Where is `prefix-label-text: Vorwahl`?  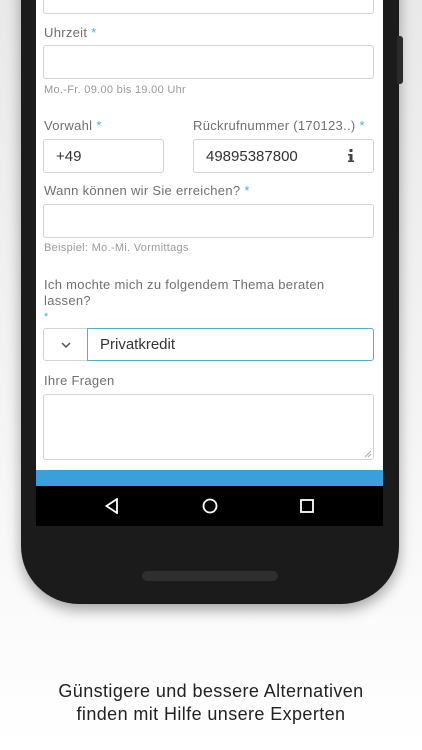 prefix-label-text: Vorwahl is located at coordinates (68, 125).